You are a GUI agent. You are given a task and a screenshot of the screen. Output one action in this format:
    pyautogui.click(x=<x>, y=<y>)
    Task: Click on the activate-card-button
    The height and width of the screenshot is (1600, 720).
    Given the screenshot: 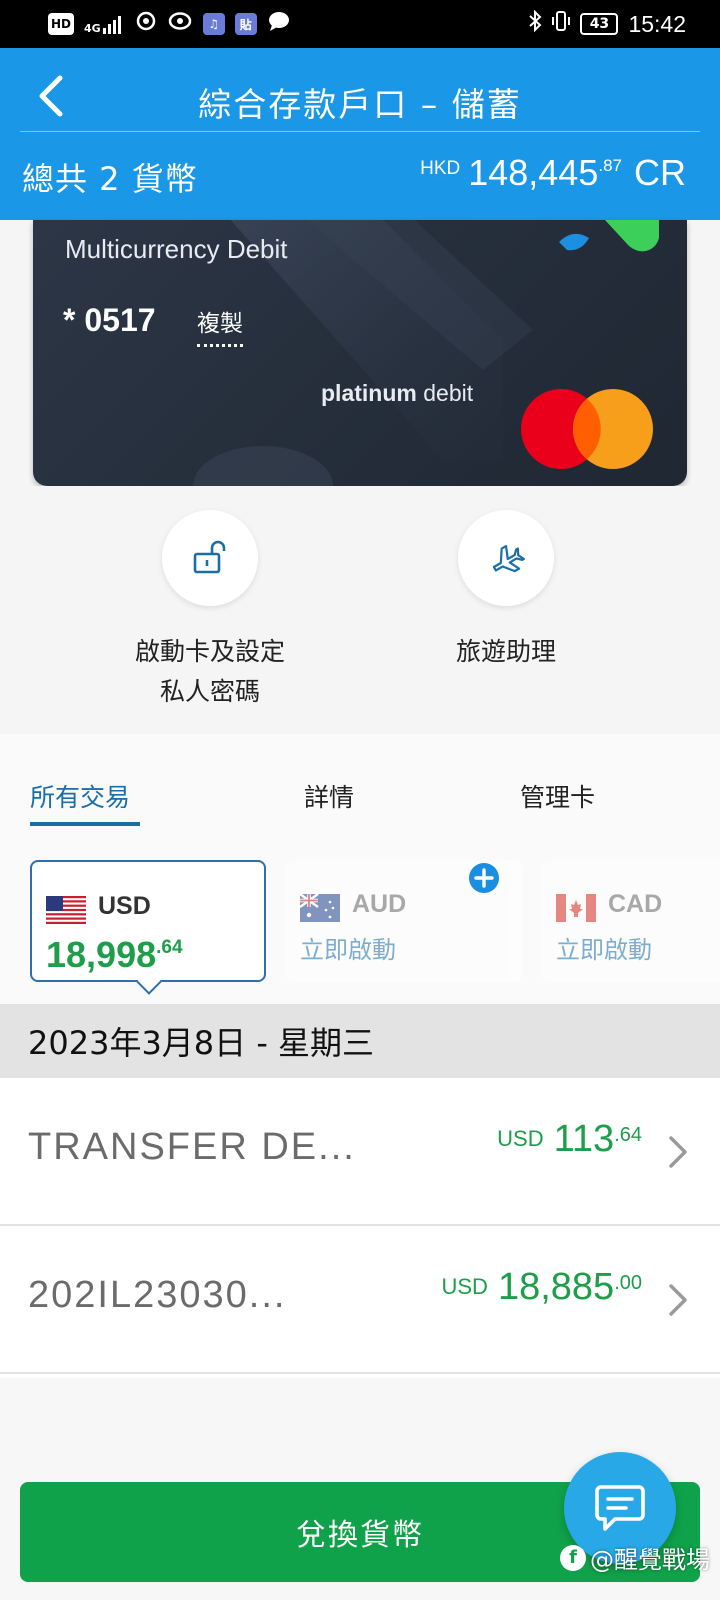 What is the action you would take?
    pyautogui.click(x=210, y=558)
    